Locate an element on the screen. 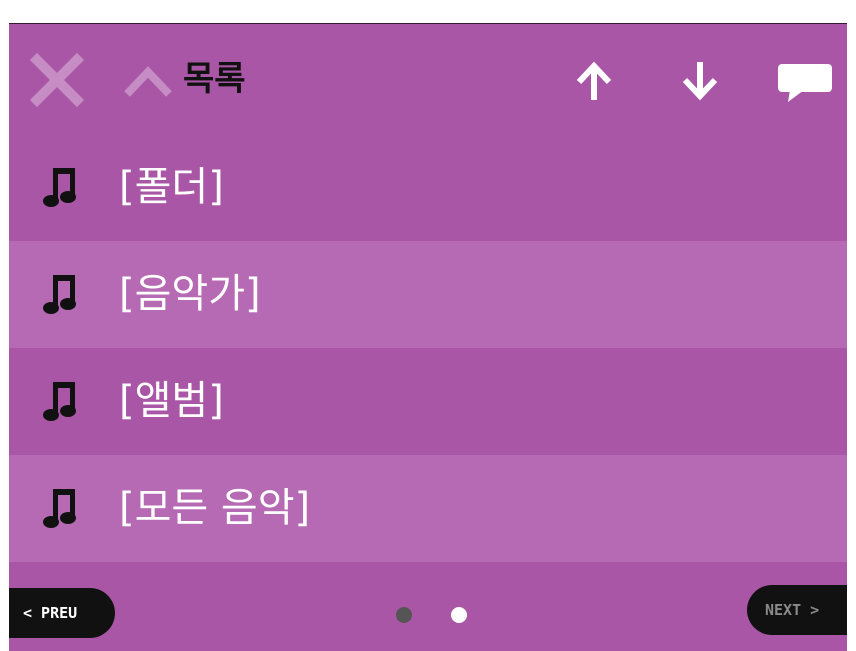 The image size is (856, 651). footer-bar: < PREU NEXT > is located at coordinates (428, 617).